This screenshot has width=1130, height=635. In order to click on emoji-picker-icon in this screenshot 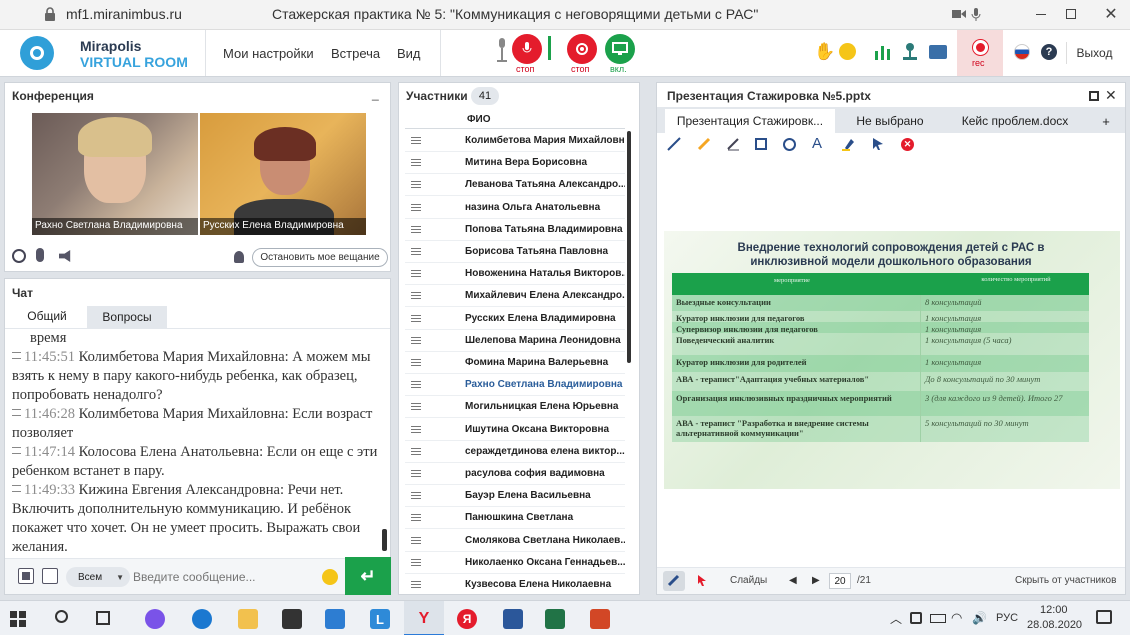, I will do `click(330, 577)`.